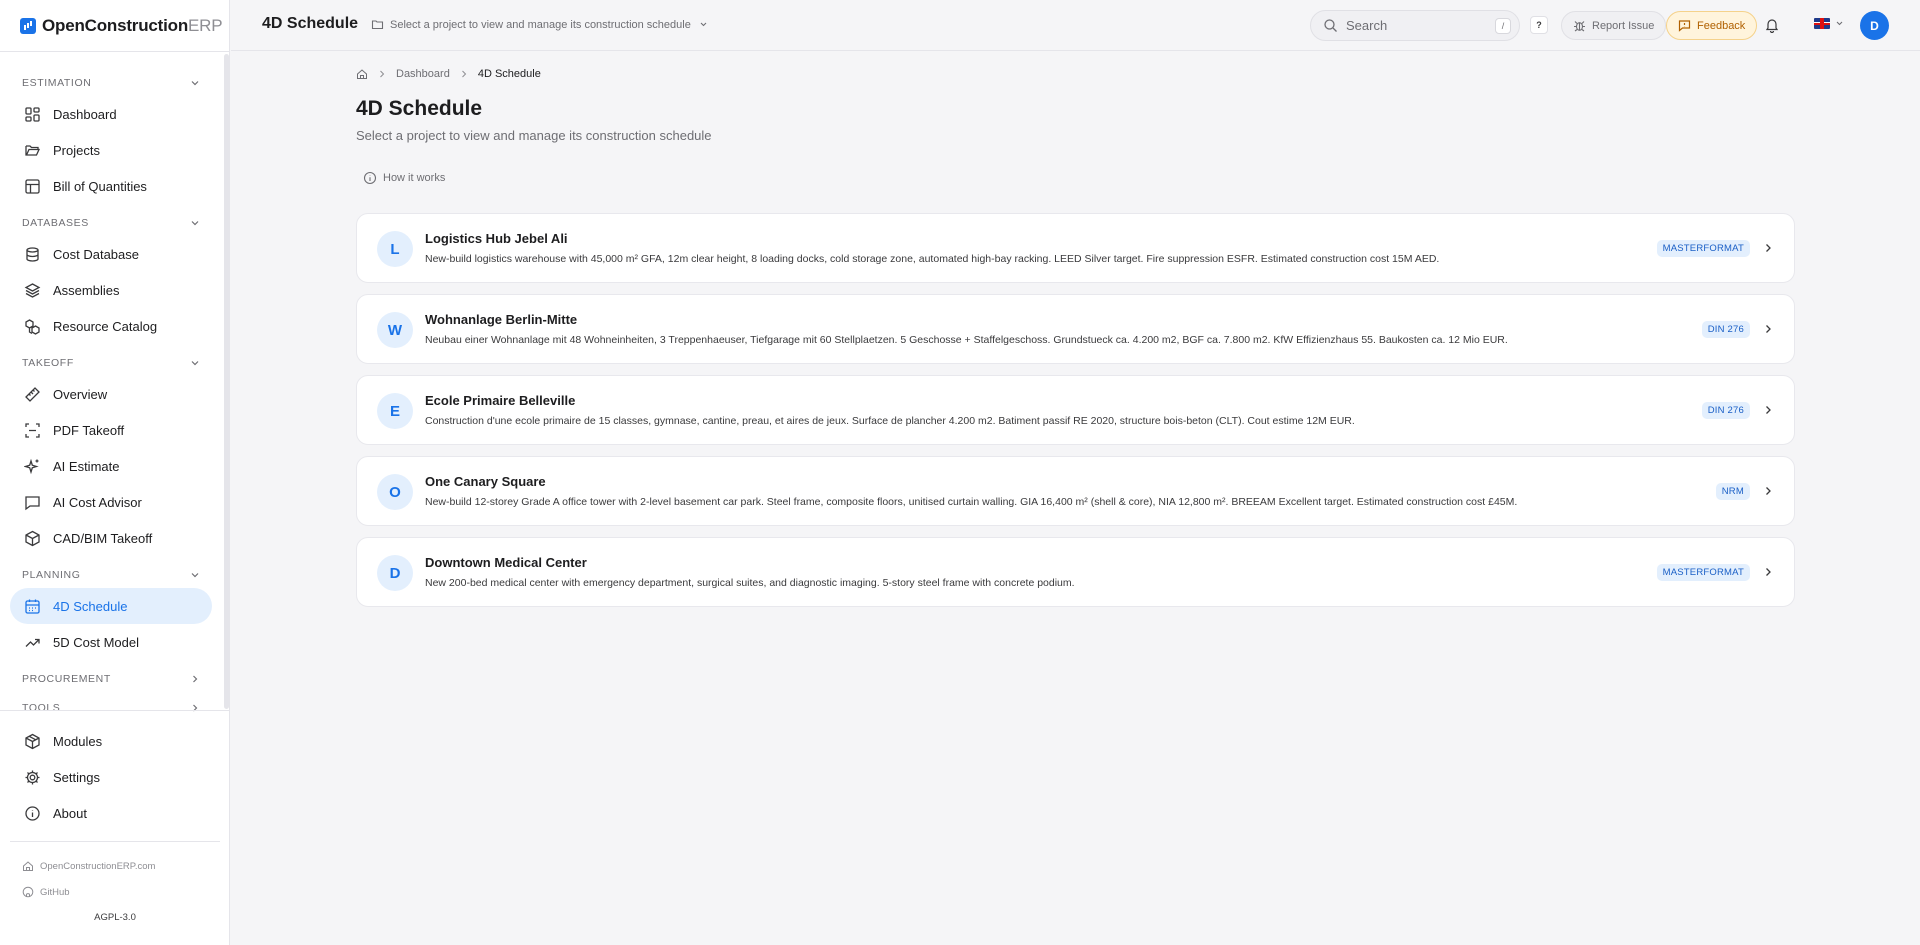 Image resolution: width=1920 pixels, height=945 pixels. What do you see at coordinates (395, 492) in the screenshot?
I see `project-initial: O` at bounding box center [395, 492].